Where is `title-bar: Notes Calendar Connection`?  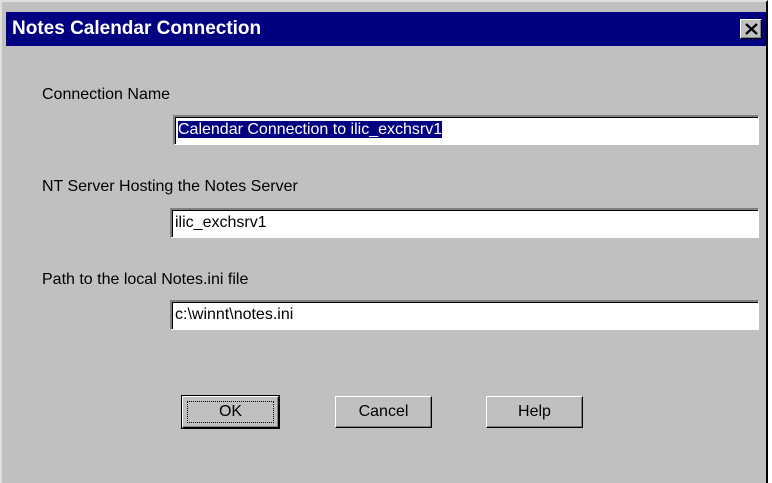
title-bar: Notes Calendar Connection is located at coordinates (386, 29).